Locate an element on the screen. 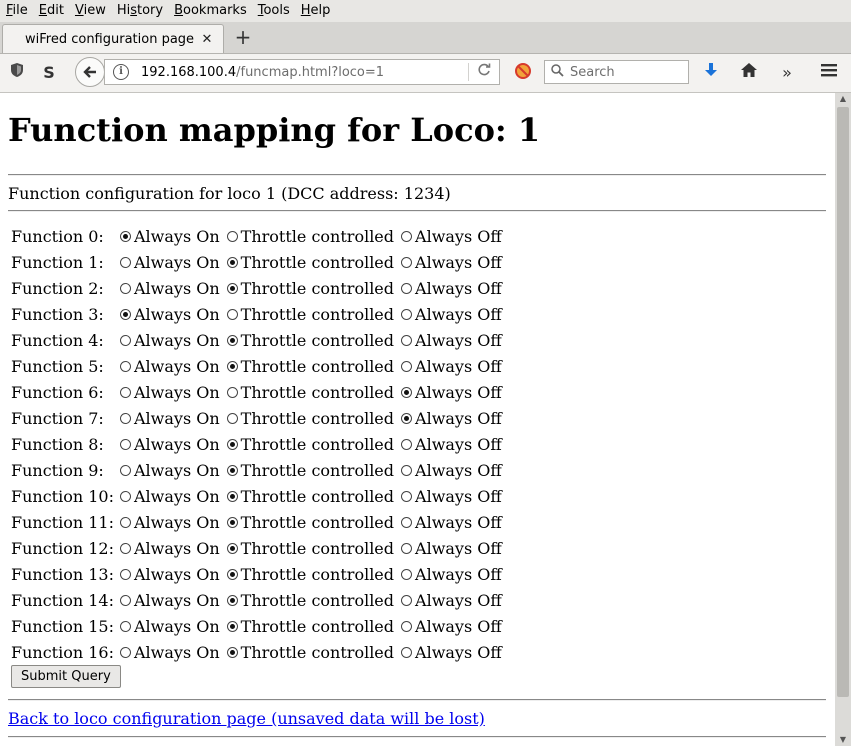 The height and width of the screenshot is (746, 851). overflow-icon: » is located at coordinates (787, 73).